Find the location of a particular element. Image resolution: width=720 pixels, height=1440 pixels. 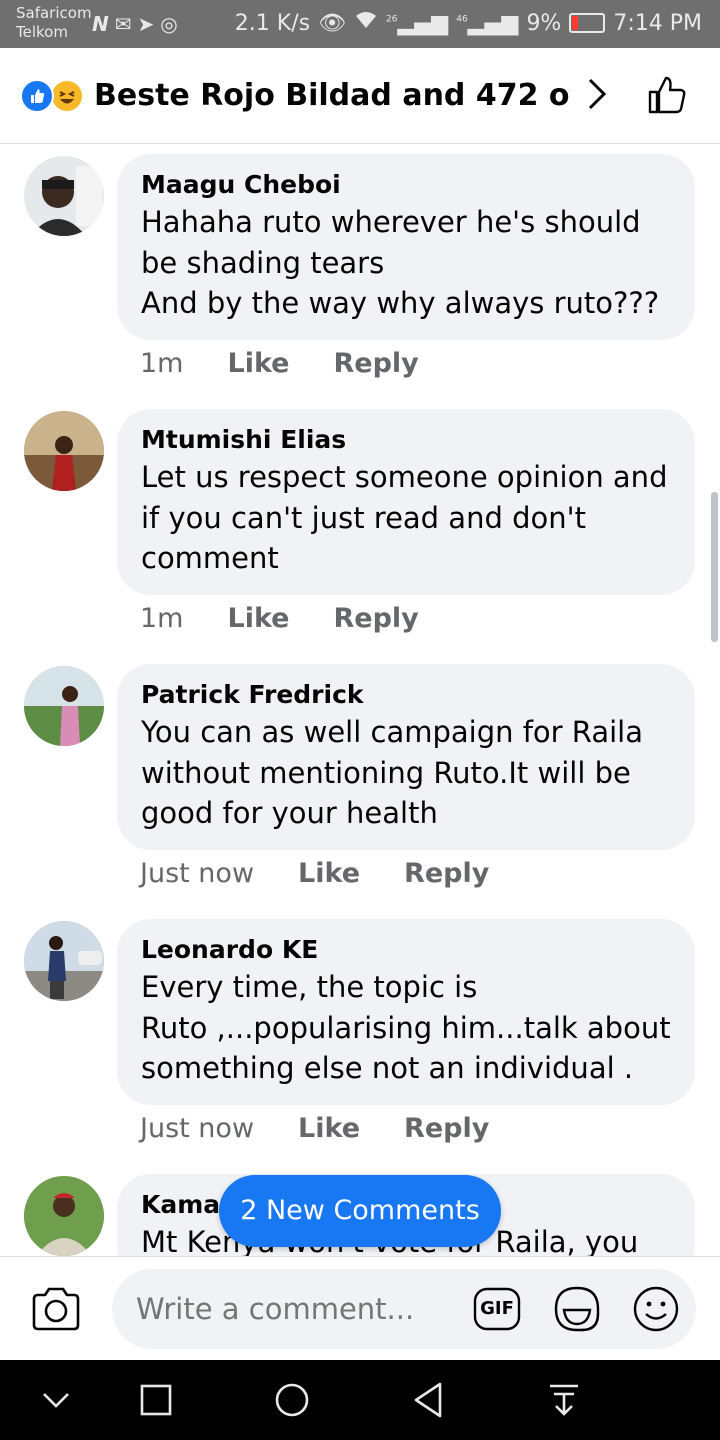

comment-composer: GIF is located at coordinates (360, 1308).